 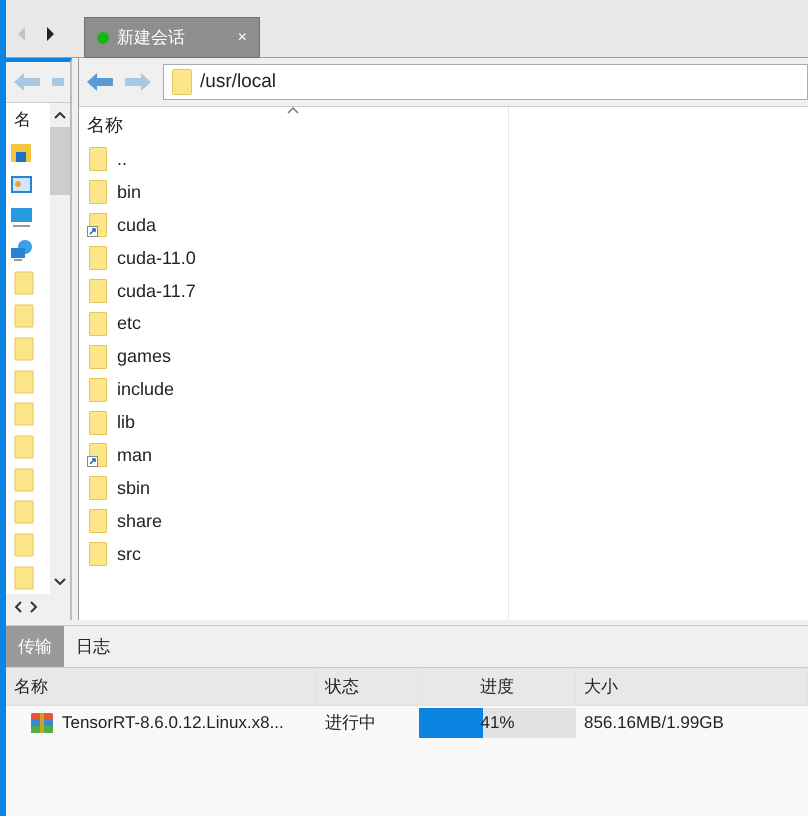 I want to click on scroll-right-icon, so click(x=34, y=607).